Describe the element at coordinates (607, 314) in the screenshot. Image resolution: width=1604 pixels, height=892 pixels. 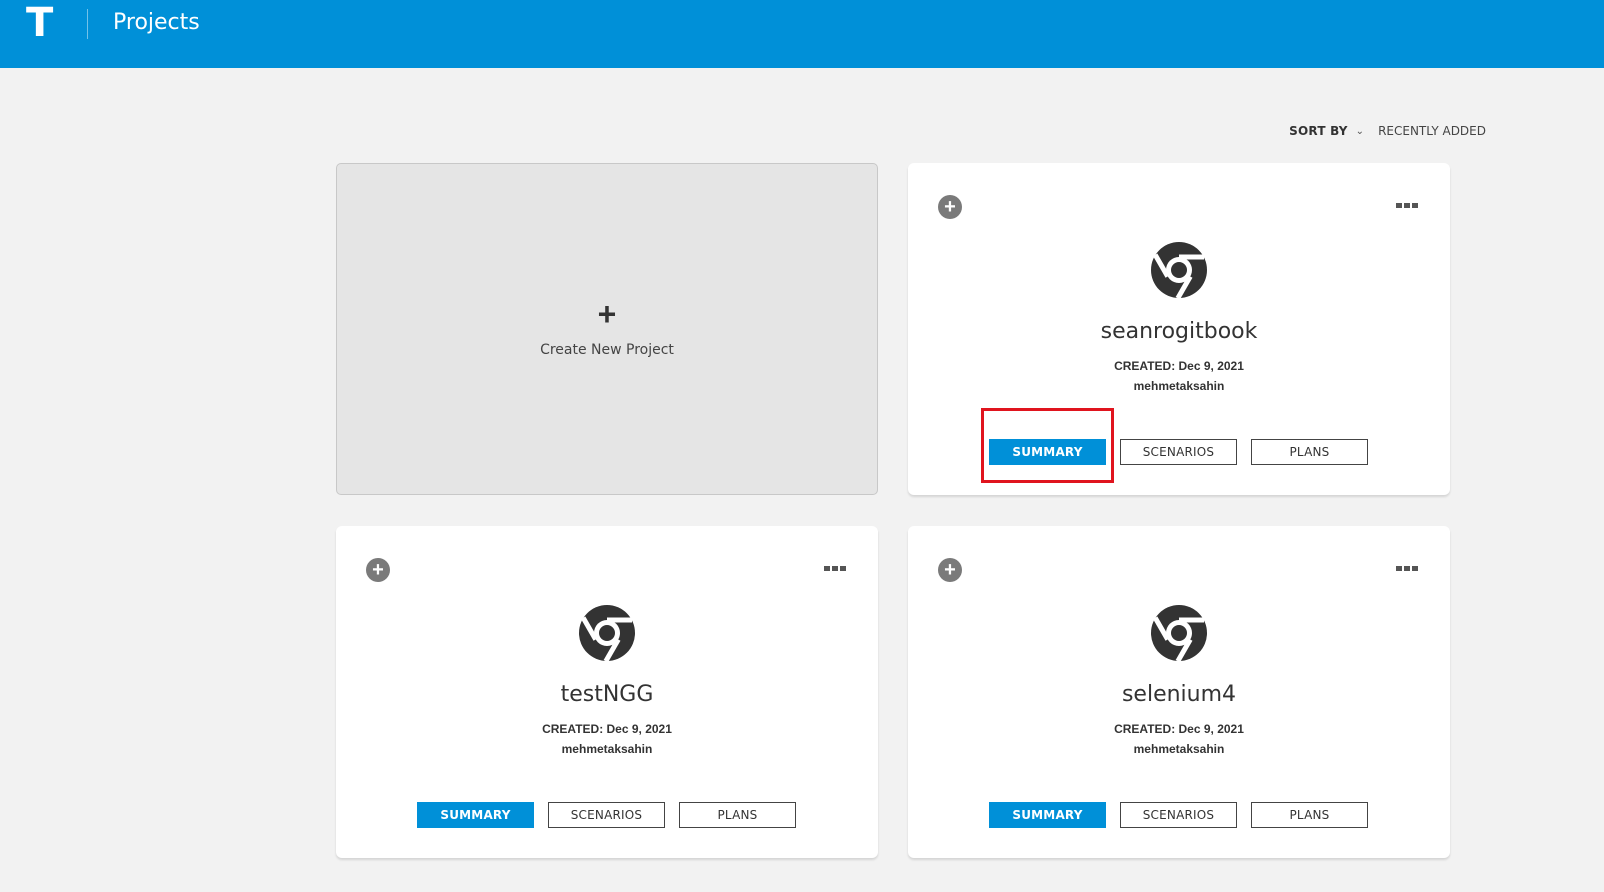
I see `plus-icon: +` at that location.